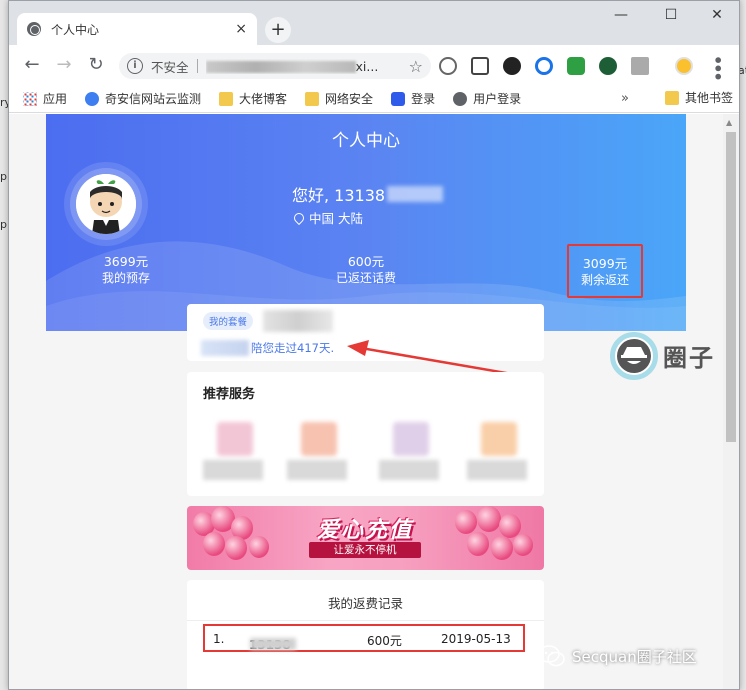 This screenshot has height=690, width=746. I want to click on minimize-button: —, so click(621, 15).